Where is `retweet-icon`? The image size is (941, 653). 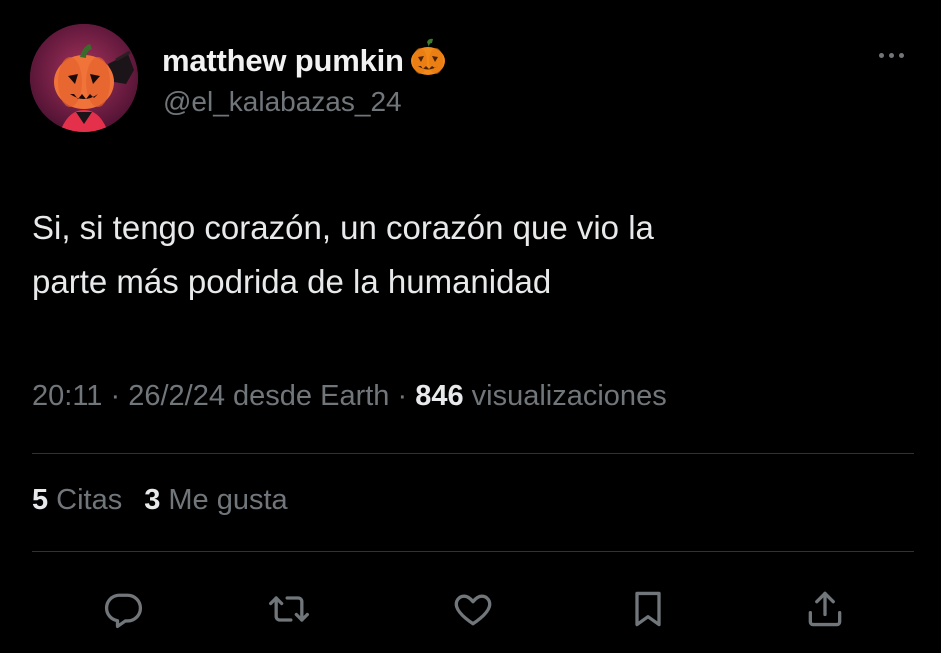 retweet-icon is located at coordinates (289, 609).